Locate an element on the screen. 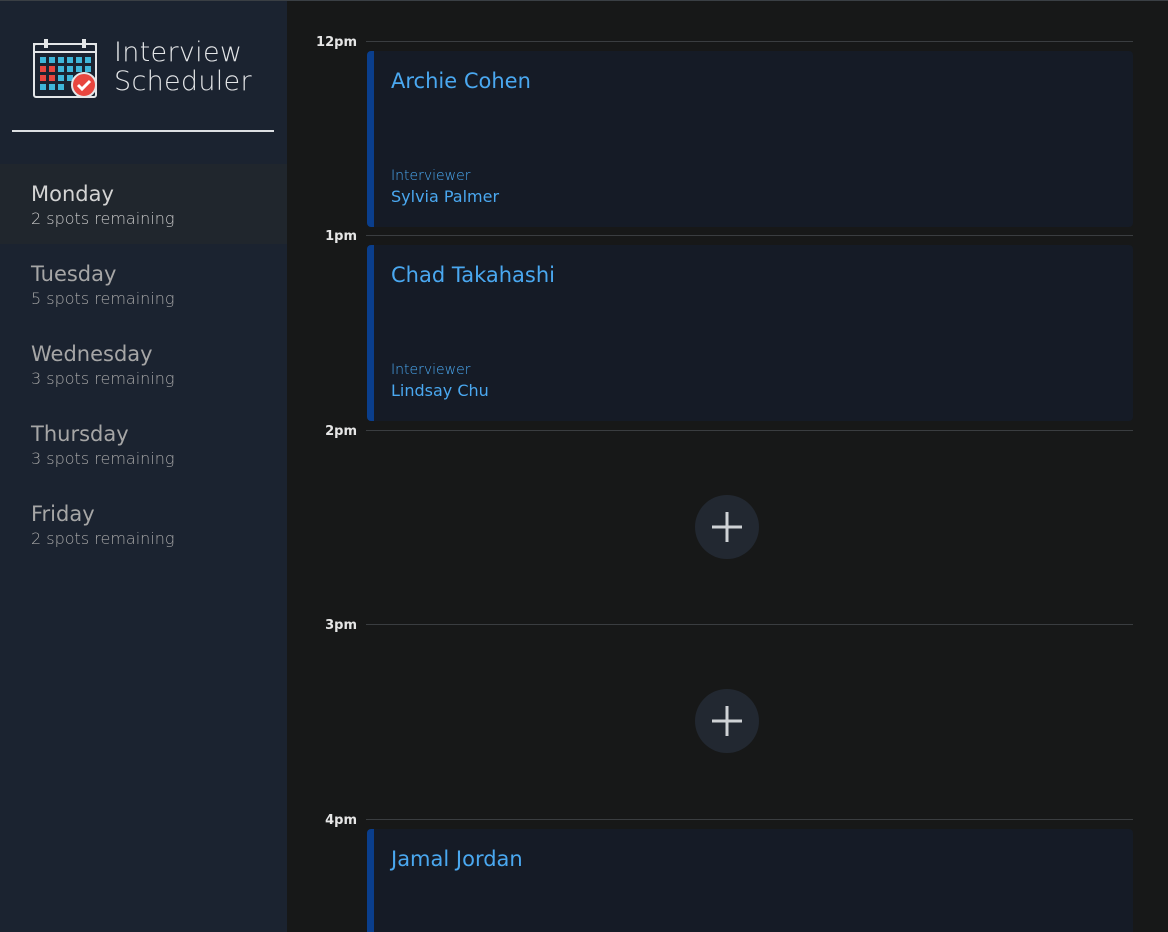 This screenshot has height=932, width=1168. app-title-line1: Interview is located at coordinates (178, 52).